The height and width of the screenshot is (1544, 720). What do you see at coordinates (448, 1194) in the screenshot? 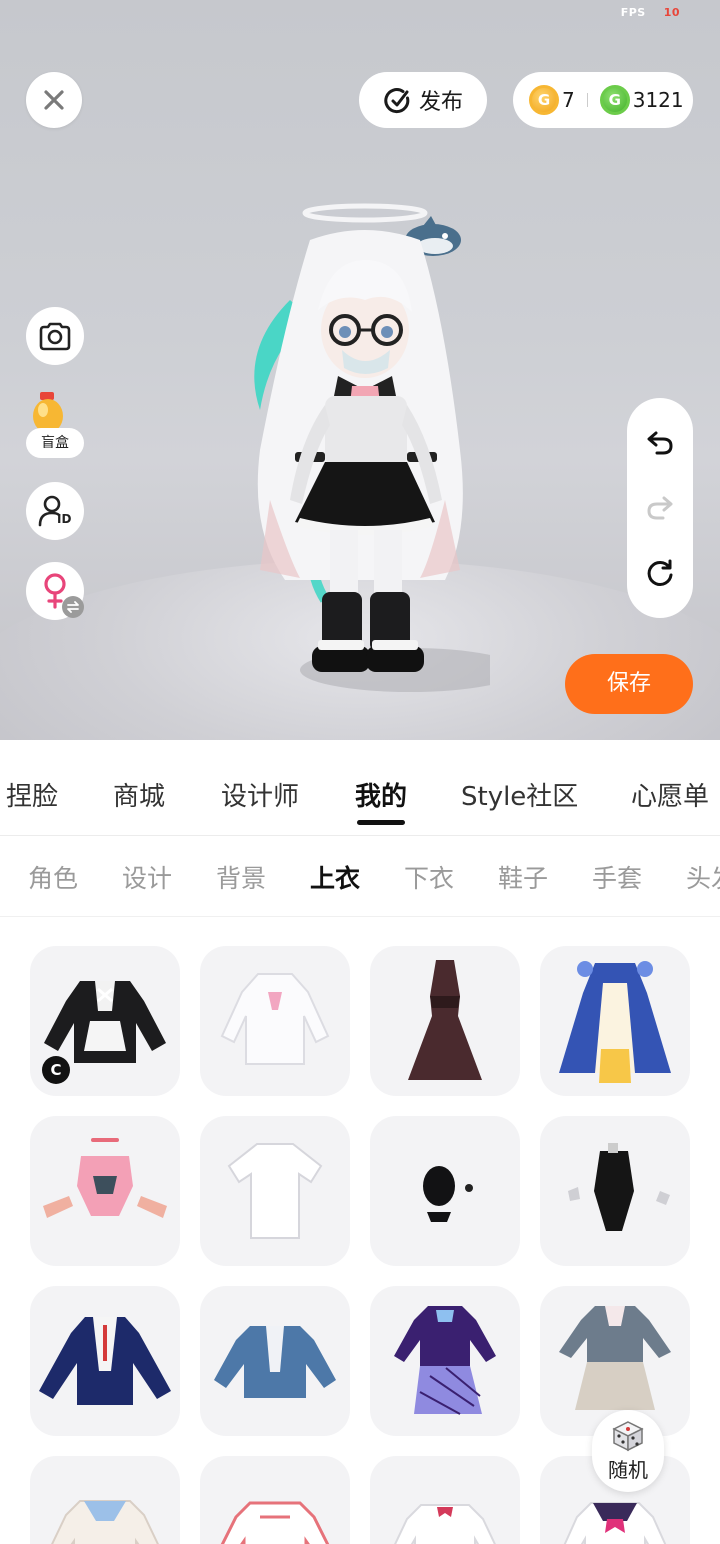
I see `black-top-thumbnail` at bounding box center [448, 1194].